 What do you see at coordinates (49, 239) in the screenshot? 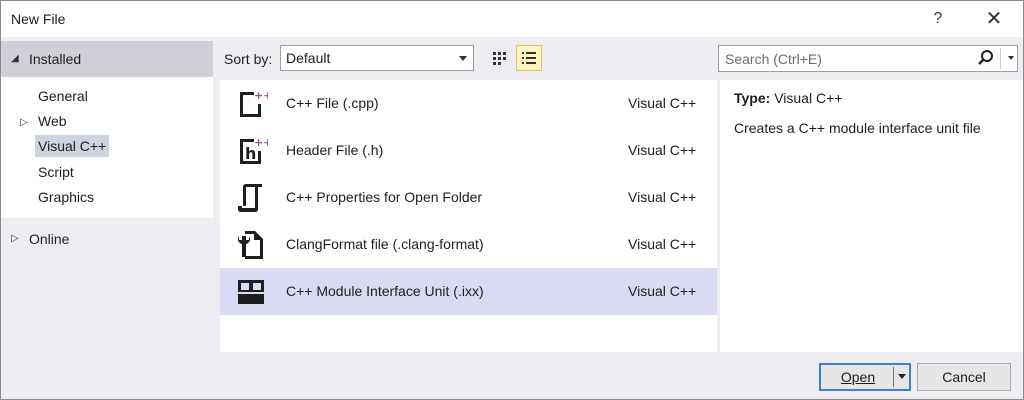
I see `tree-node-online-label: Online` at bounding box center [49, 239].